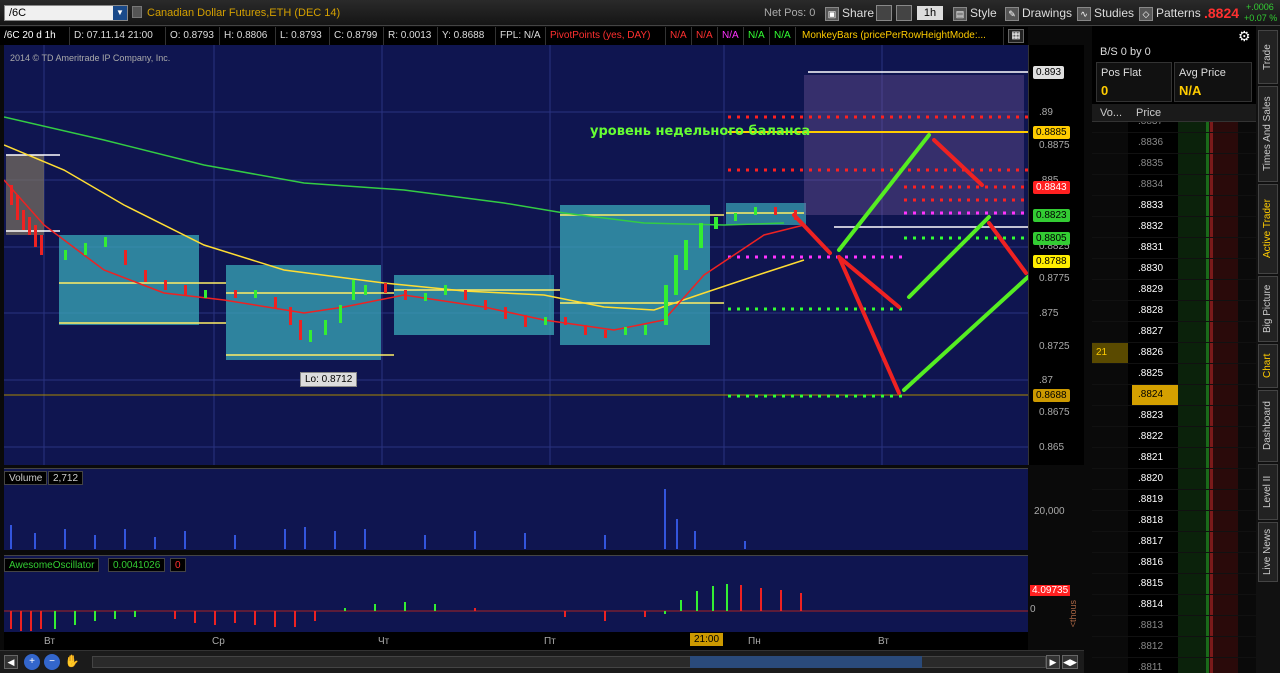 Image resolution: width=1280 pixels, height=673 pixels. What do you see at coordinates (975, 13) in the screenshot?
I see `style-button: ▤ Style` at bounding box center [975, 13].